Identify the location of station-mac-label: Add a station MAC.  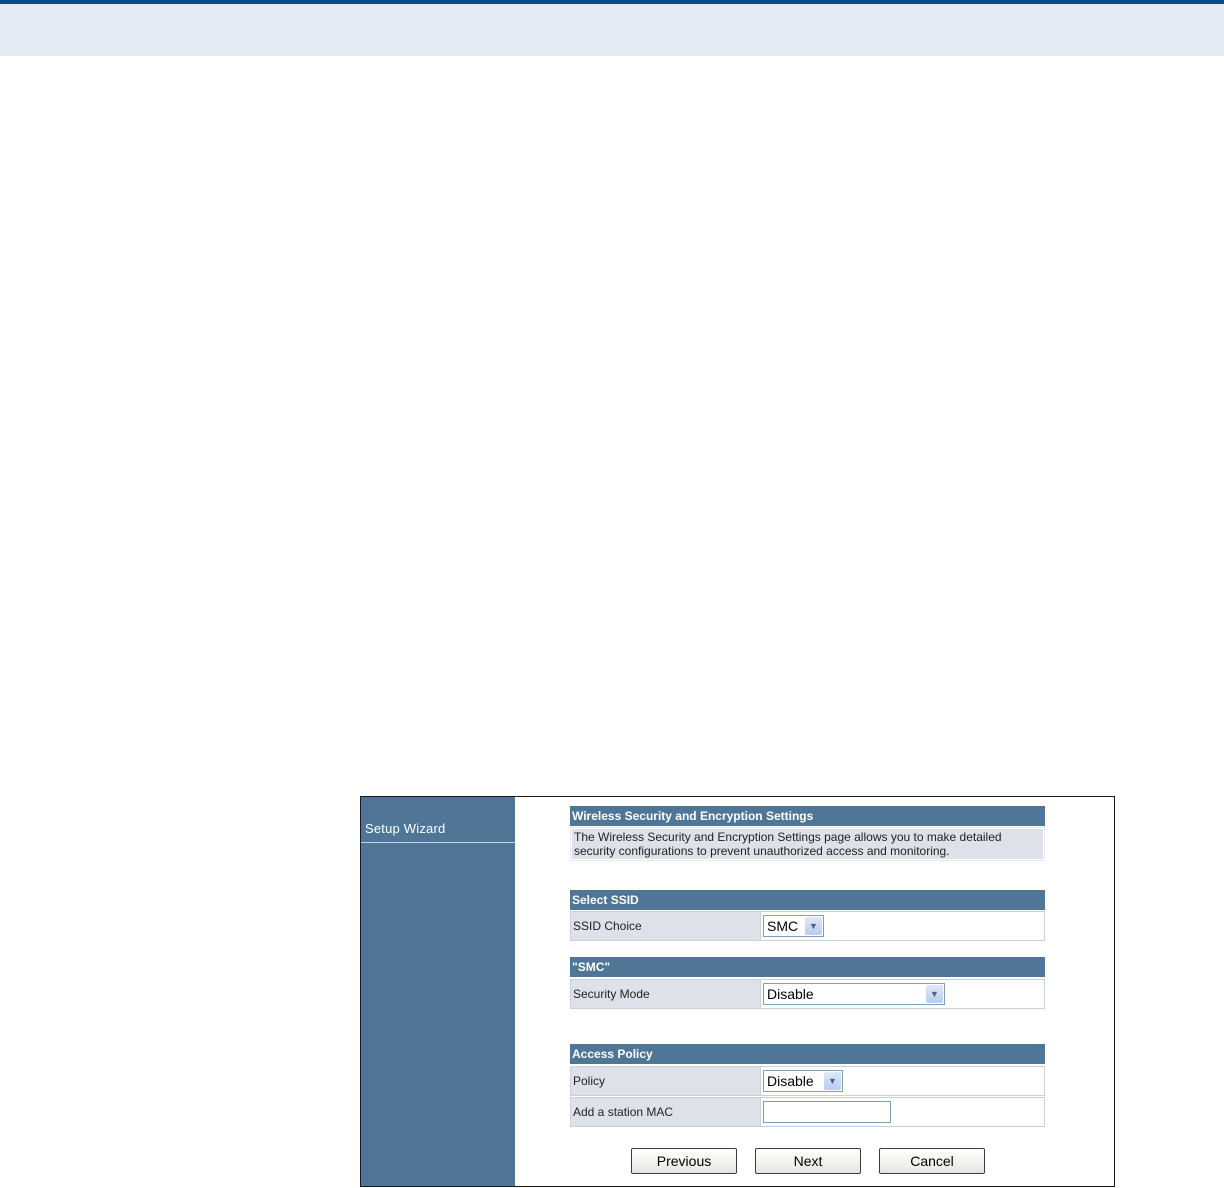
(666, 1112).